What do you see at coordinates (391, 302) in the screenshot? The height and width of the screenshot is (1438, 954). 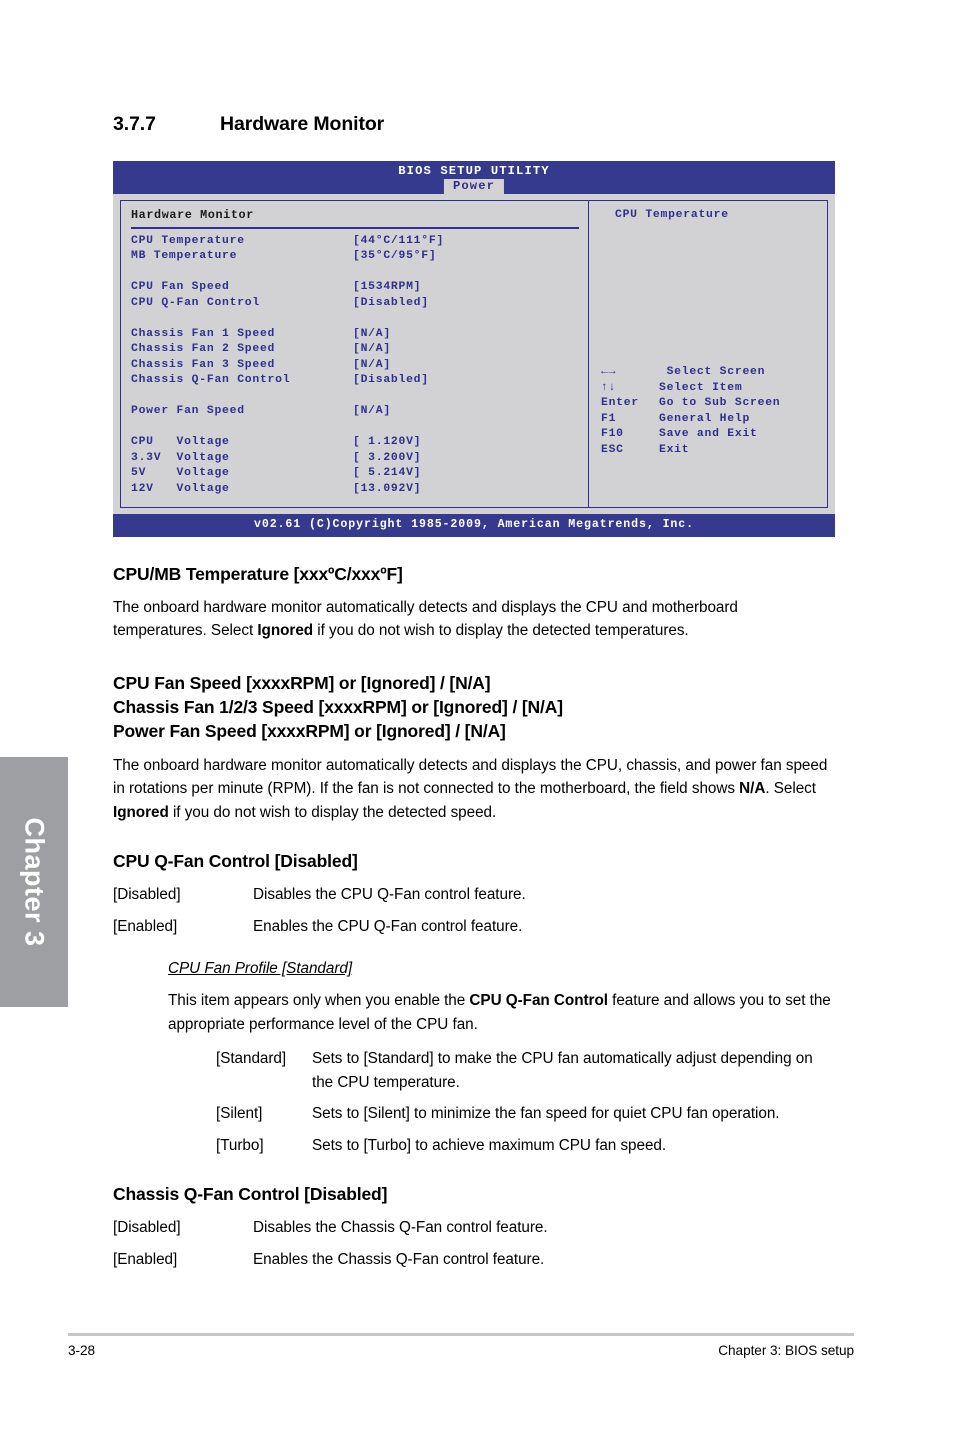 I see `bios-item-value: [Disabled]` at bounding box center [391, 302].